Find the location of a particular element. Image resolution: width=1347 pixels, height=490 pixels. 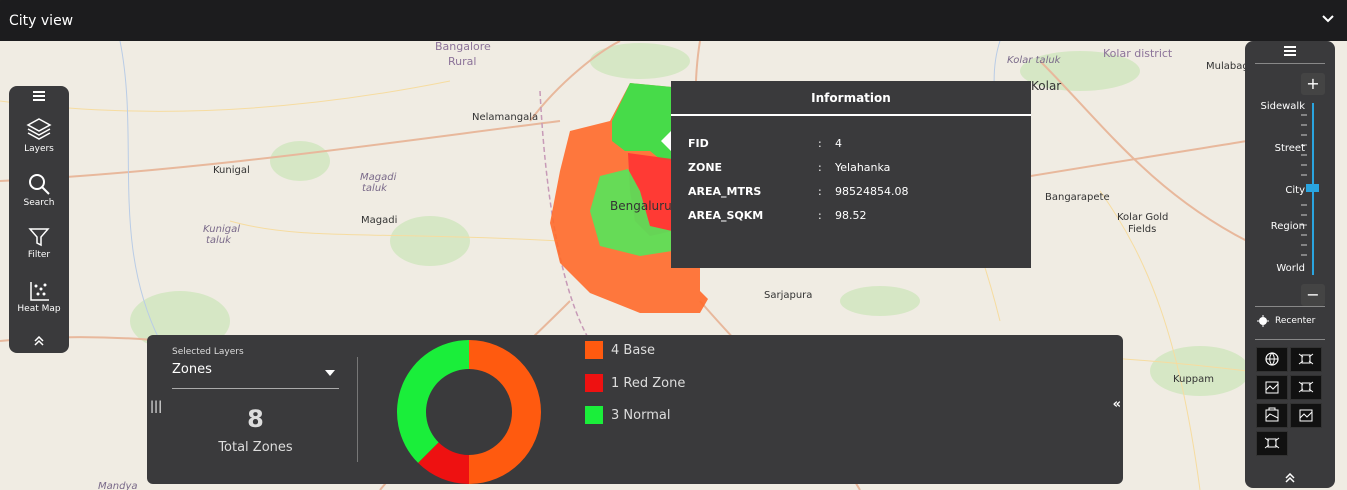

map-label: Kolar district is located at coordinates (1138, 53).